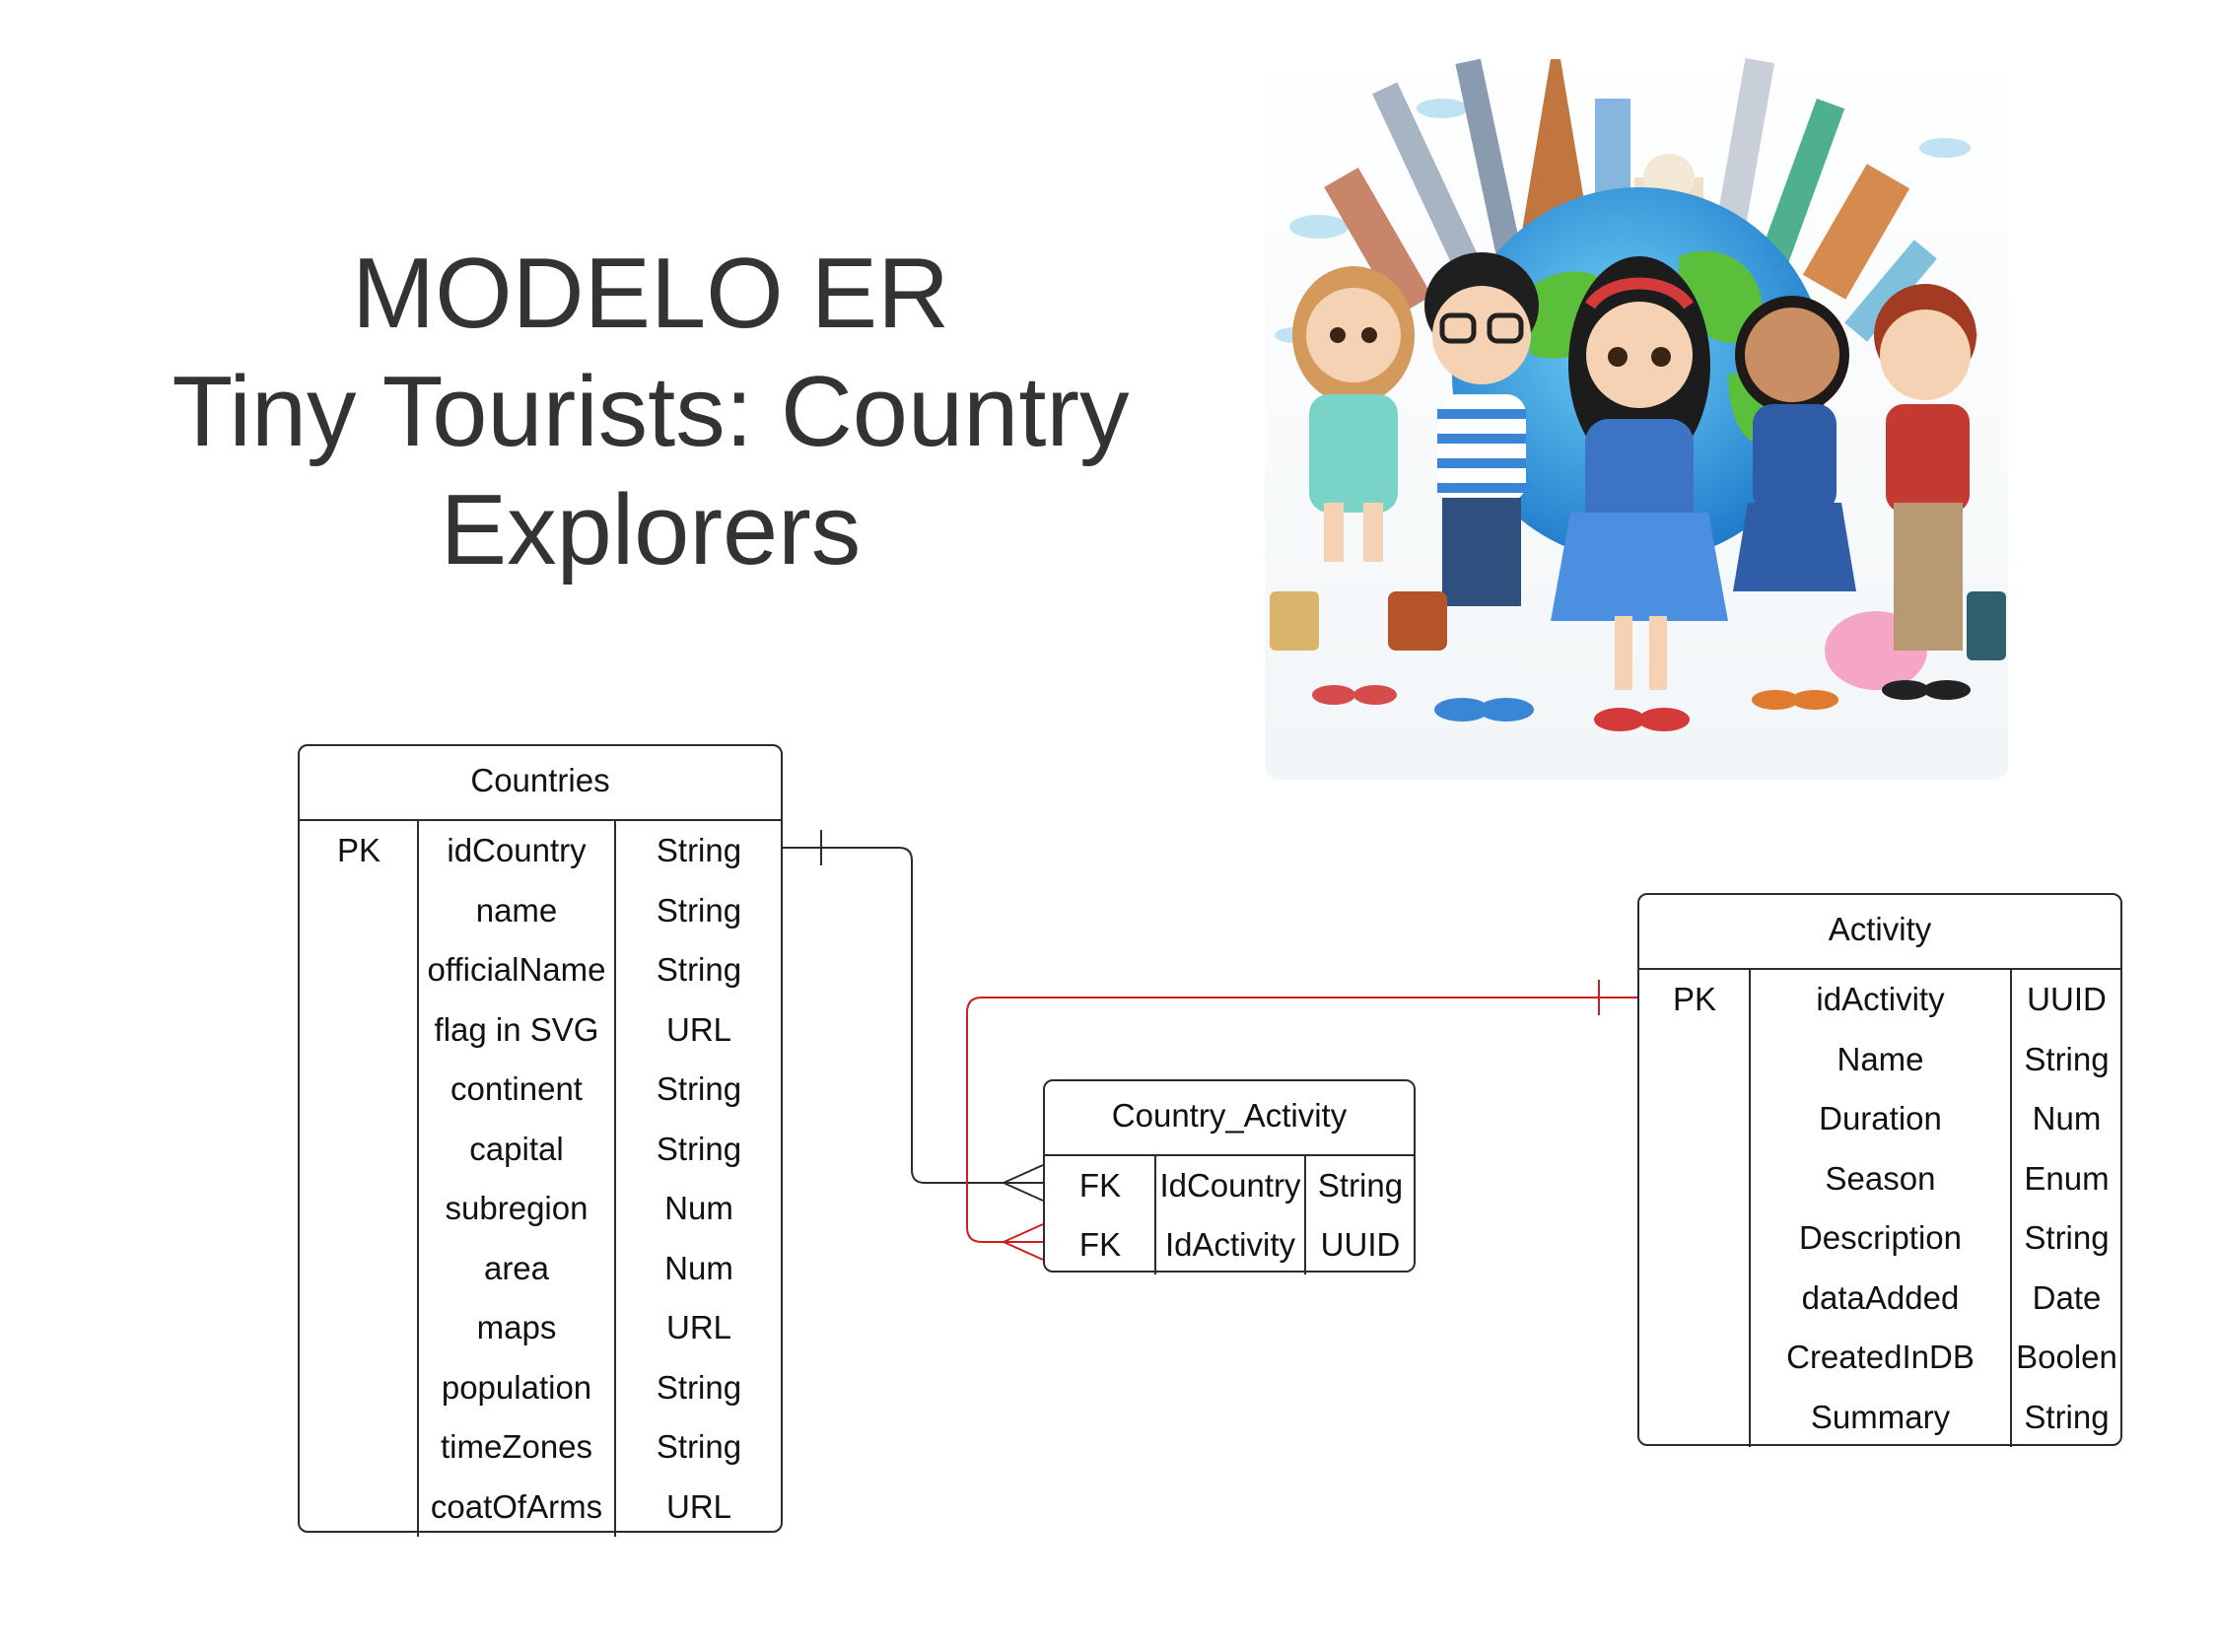  I want to click on field-cell: IdActivity, so click(1230, 1244).